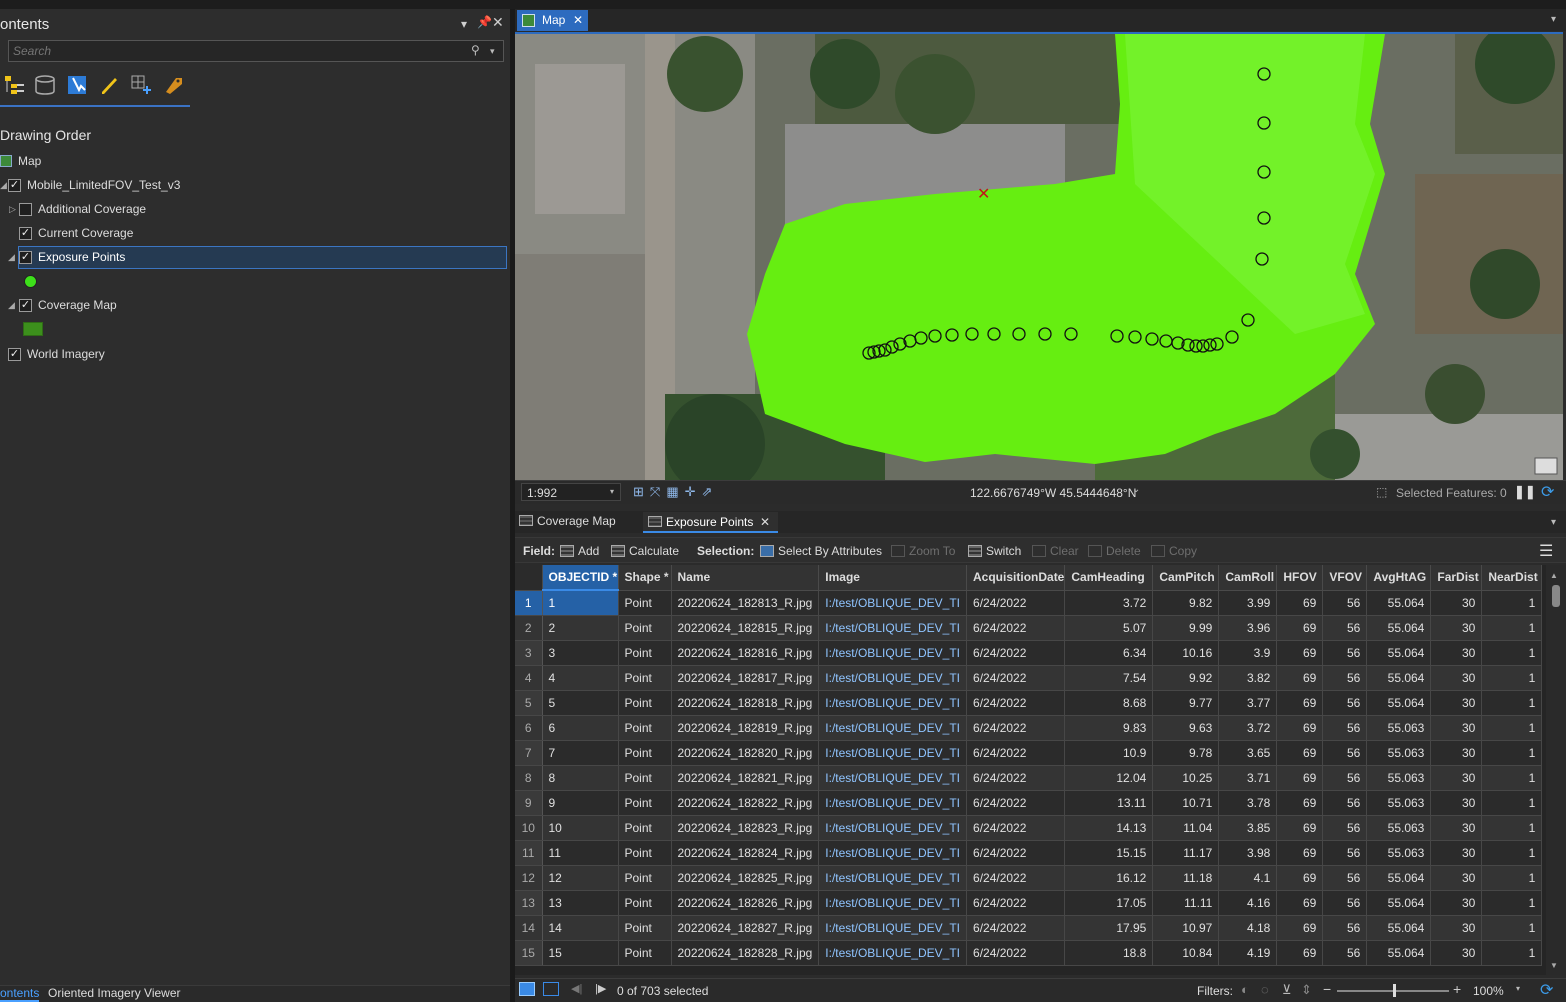 This screenshot has height=1002, width=1566. Describe the element at coordinates (580, 628) in the screenshot. I see `table-cell: 2` at that location.